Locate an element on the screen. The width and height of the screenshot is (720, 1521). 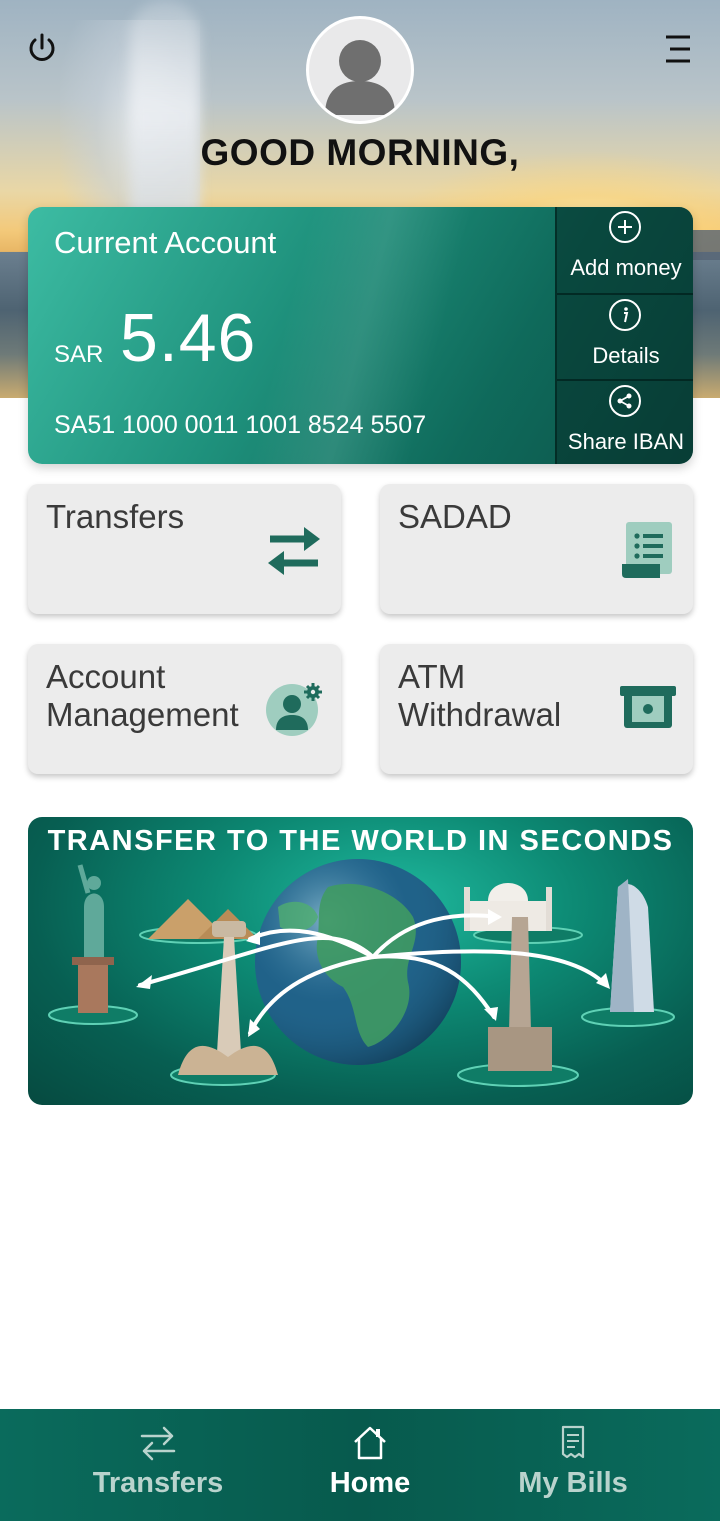
nav-my-bills: My Bills is located at coordinates (573, 1465).